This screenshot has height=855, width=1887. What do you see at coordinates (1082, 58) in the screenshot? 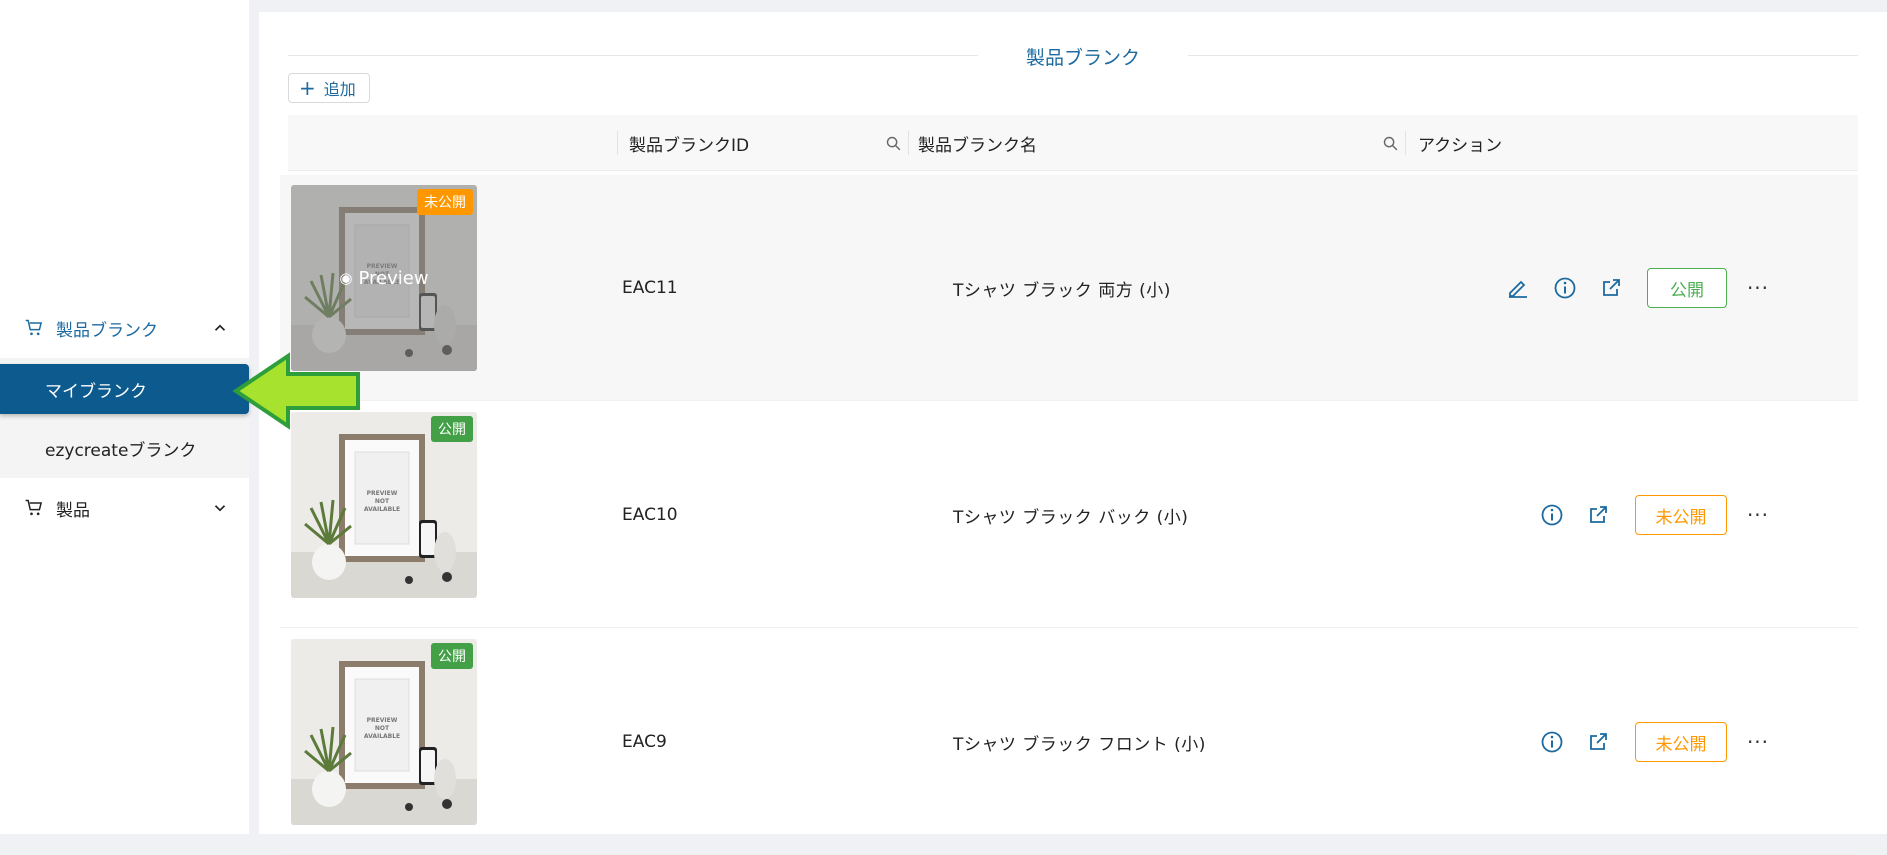
I see `page-title: 製品ブランク` at bounding box center [1082, 58].